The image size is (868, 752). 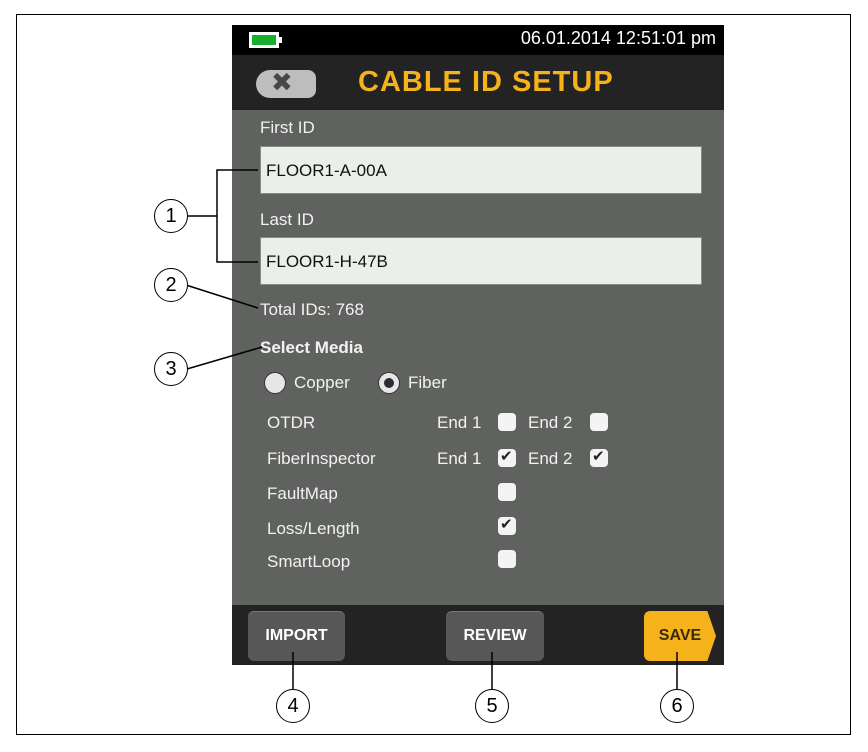 I want to click on callout-1: 1, so click(x=171, y=216).